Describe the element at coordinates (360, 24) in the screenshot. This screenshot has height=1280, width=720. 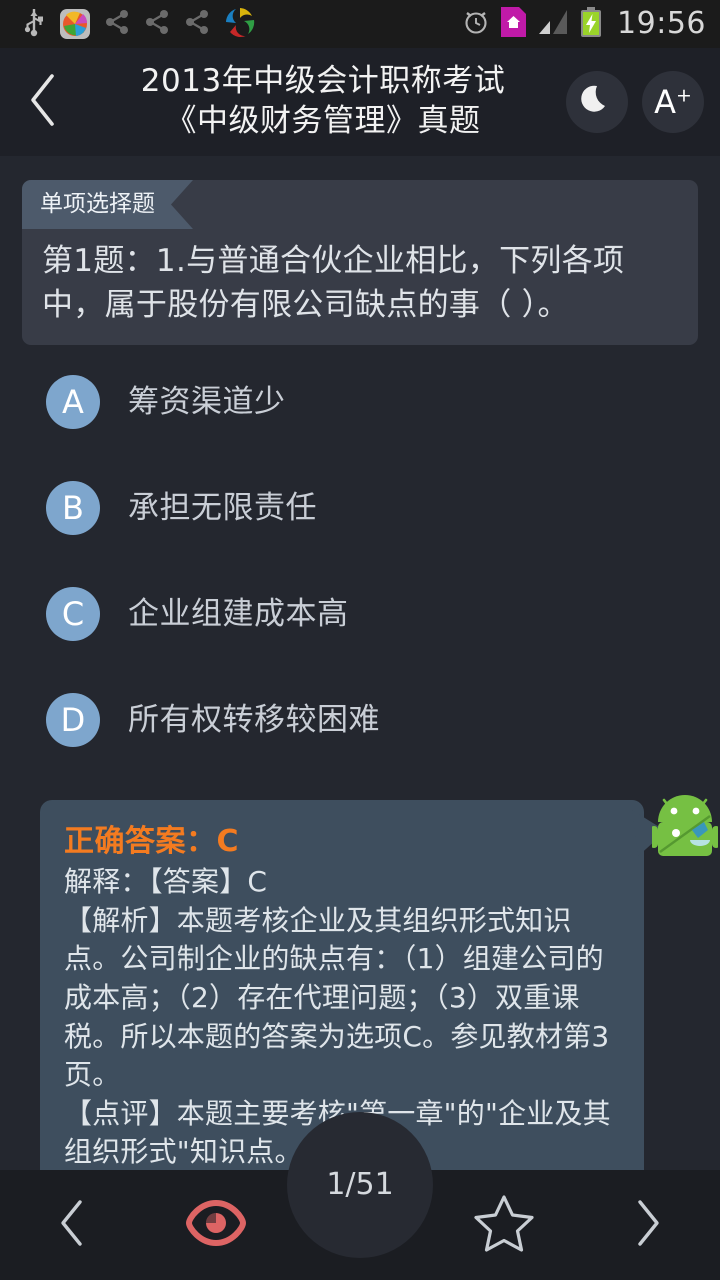
I see `status-bar: 19:56` at that location.